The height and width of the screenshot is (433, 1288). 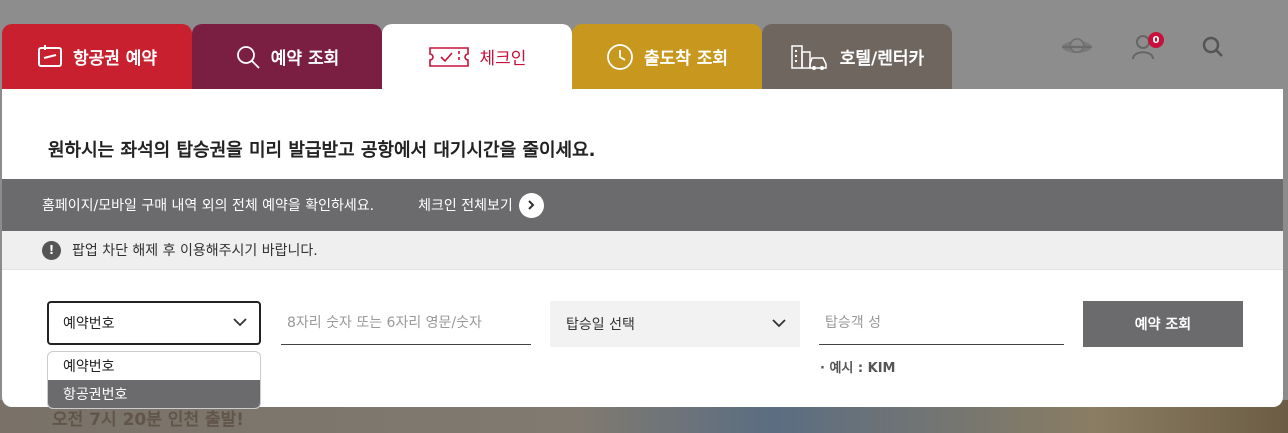 I want to click on info-bar: 홈페이지/모바일 구매 내역 외의 전체 예약을 확인하세요. 체크인 전체보기, so click(x=642, y=205).